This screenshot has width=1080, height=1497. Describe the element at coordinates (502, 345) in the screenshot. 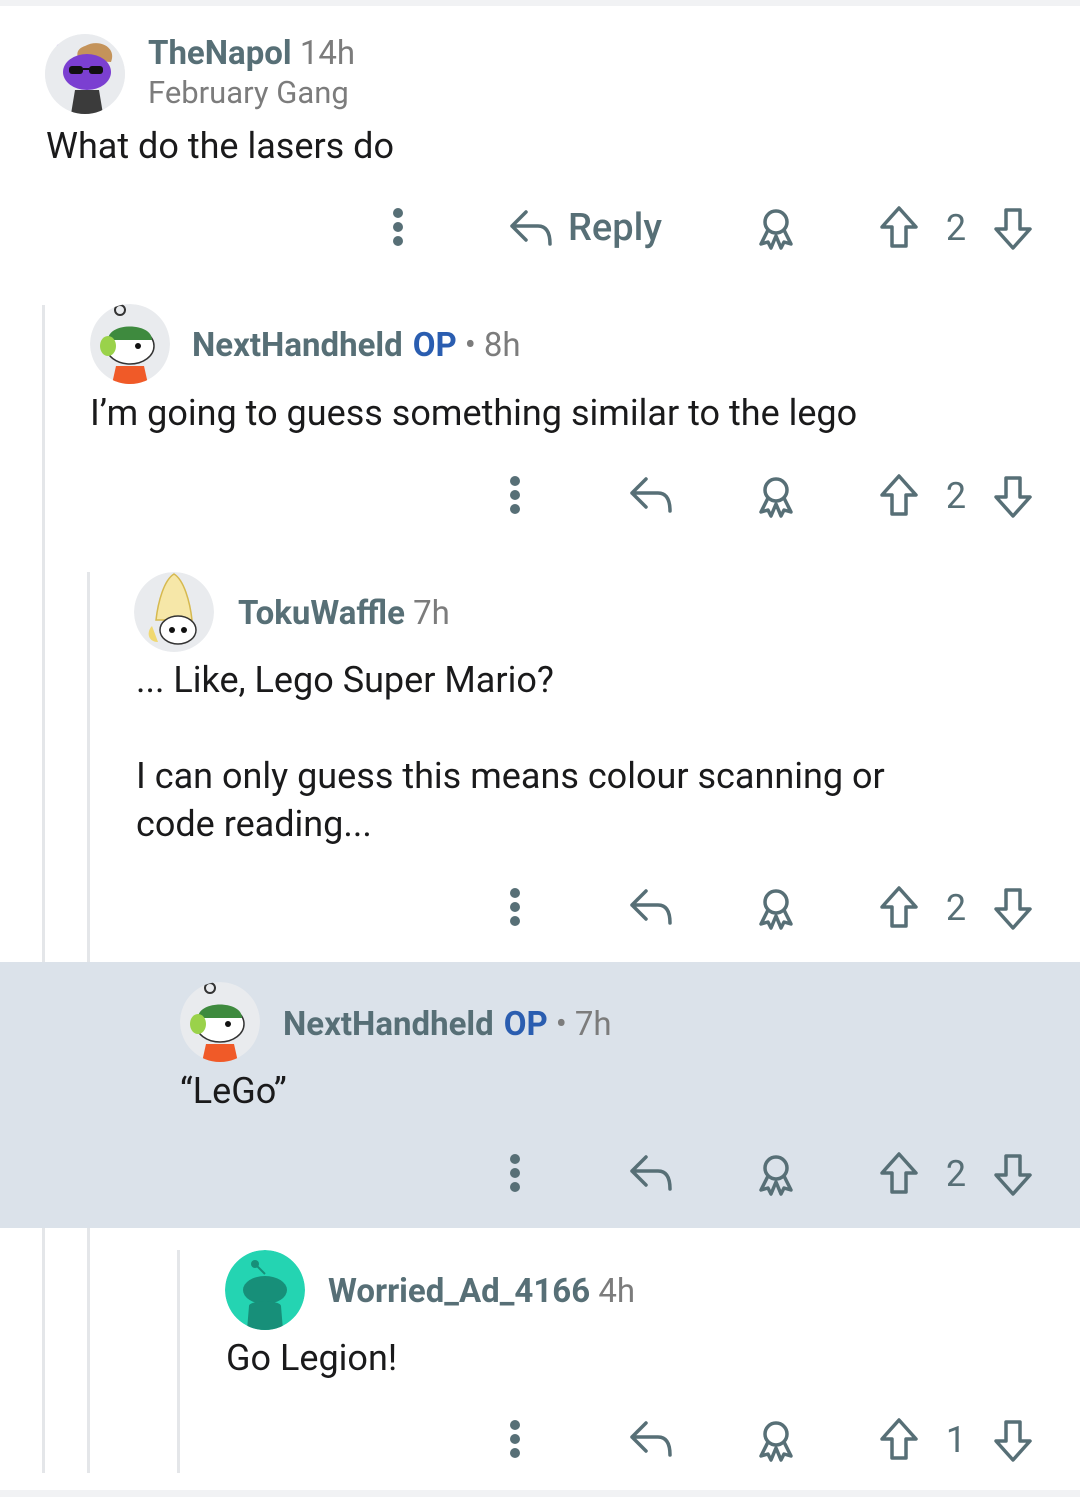

I see `timestamp: 8h` at that location.